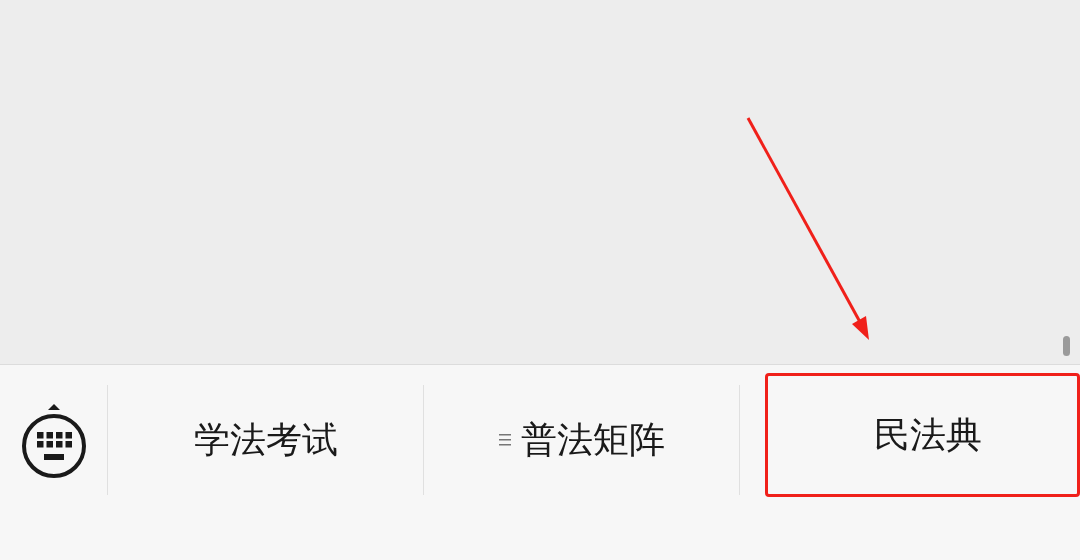  I want to click on menu-item: 普法矩阵, so click(581, 440).